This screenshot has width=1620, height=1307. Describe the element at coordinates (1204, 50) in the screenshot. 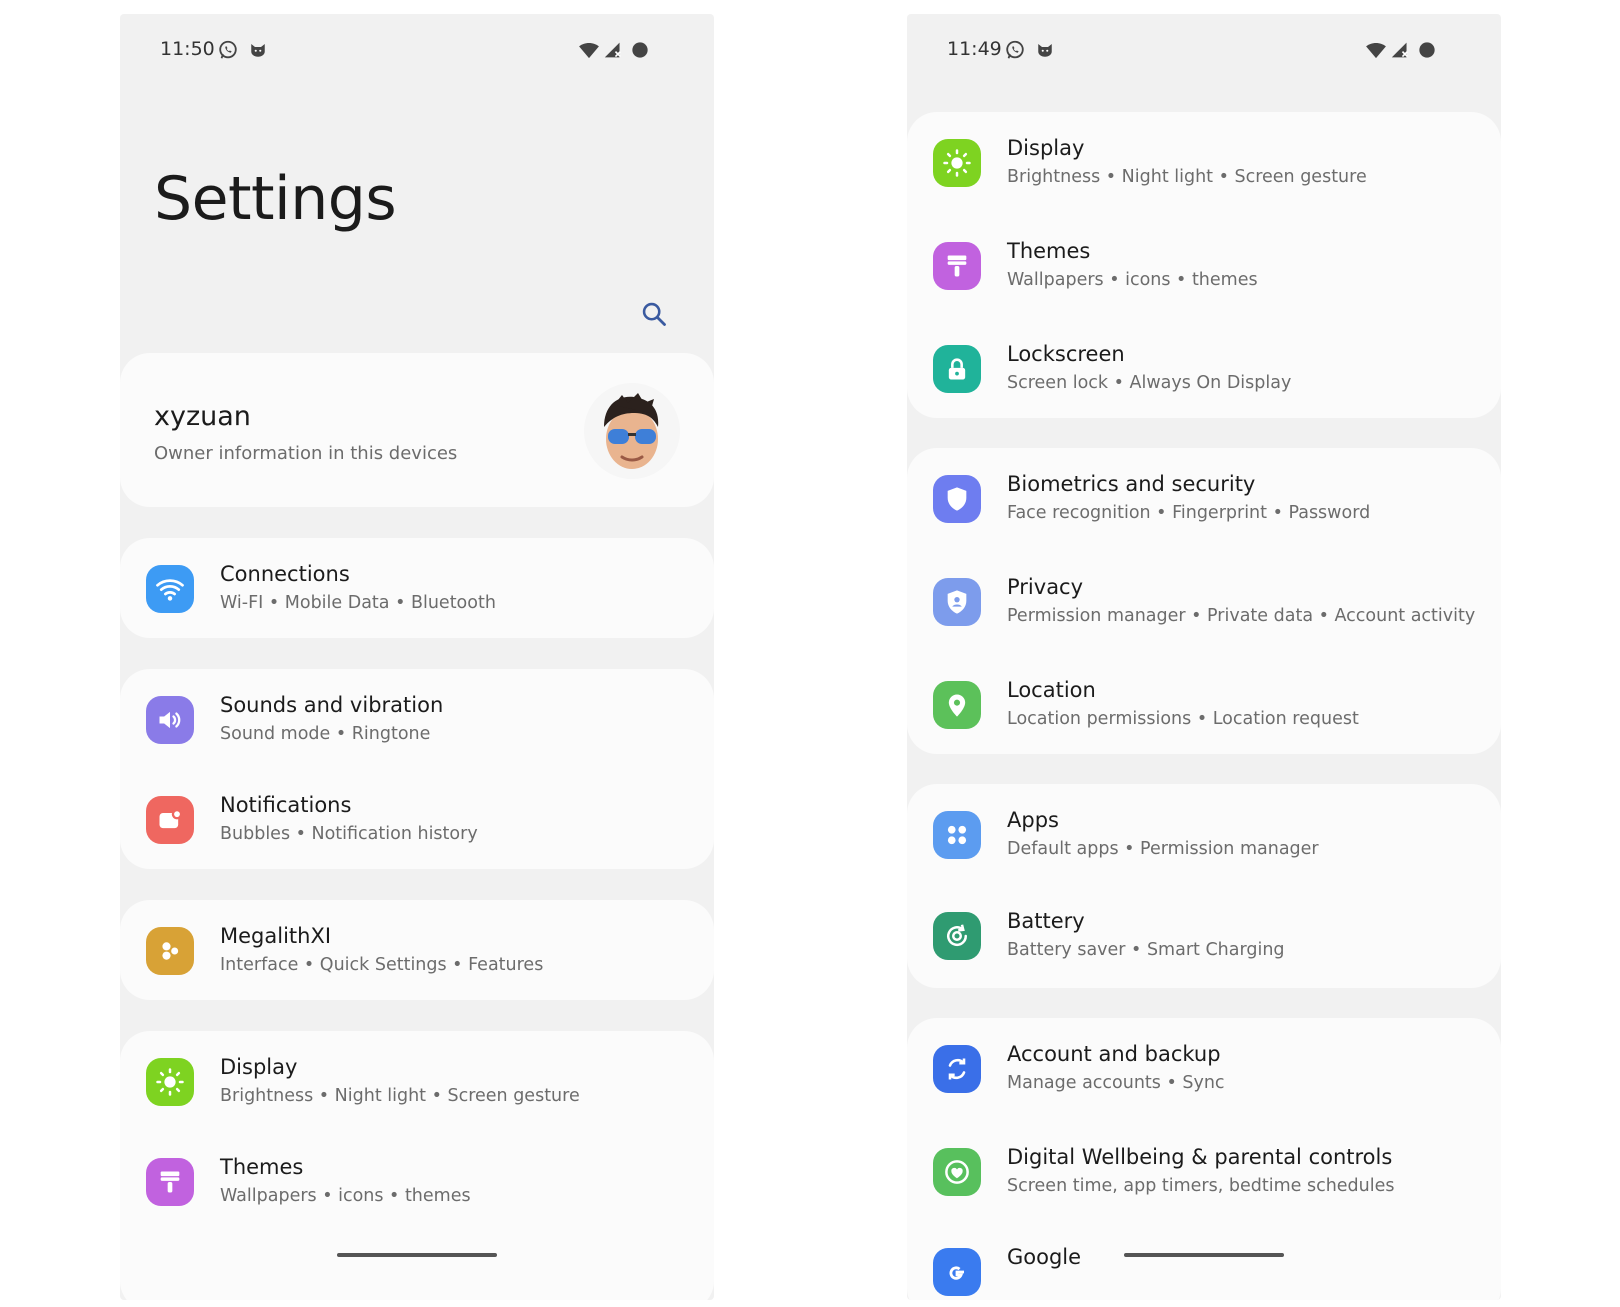

I see `status-bar: 11:49` at that location.